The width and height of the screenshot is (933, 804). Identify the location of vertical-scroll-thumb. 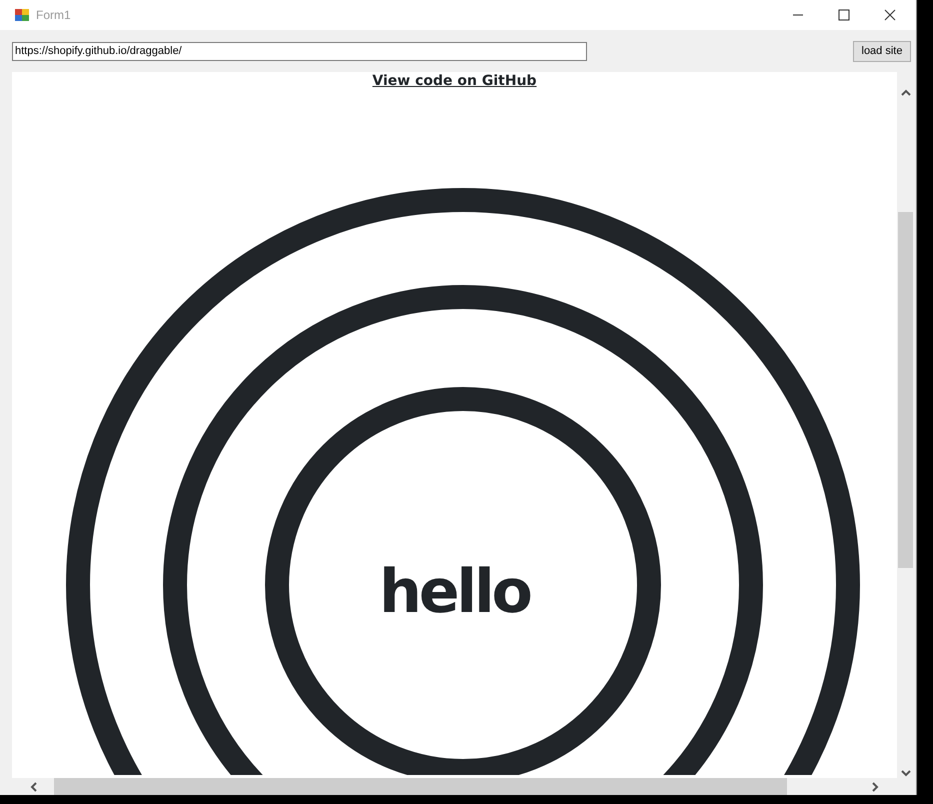
(905, 390).